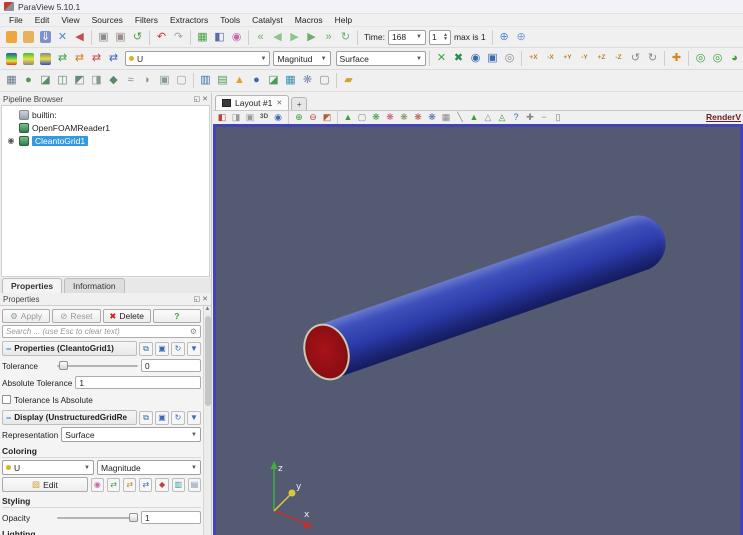 Image resolution: width=743 pixels, height=535 pixels. I want to click on python-shell-icon: ▦, so click(202, 37).